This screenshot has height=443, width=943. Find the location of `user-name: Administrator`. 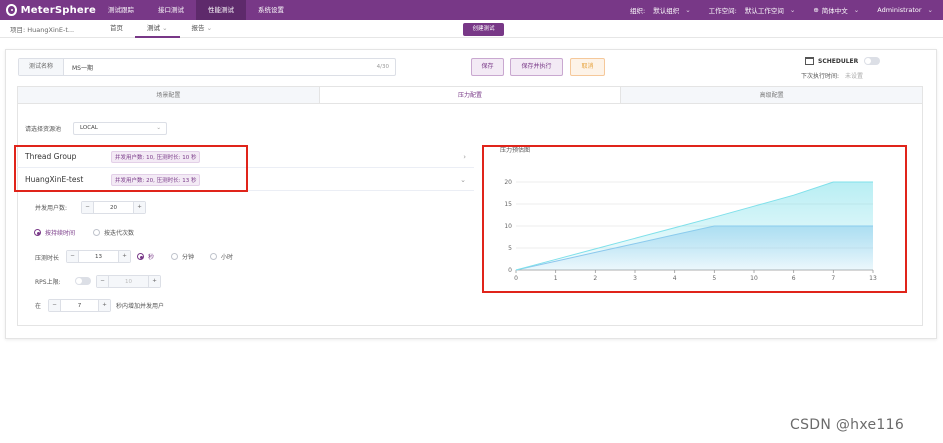

user-name: Administrator is located at coordinates (899, 10).